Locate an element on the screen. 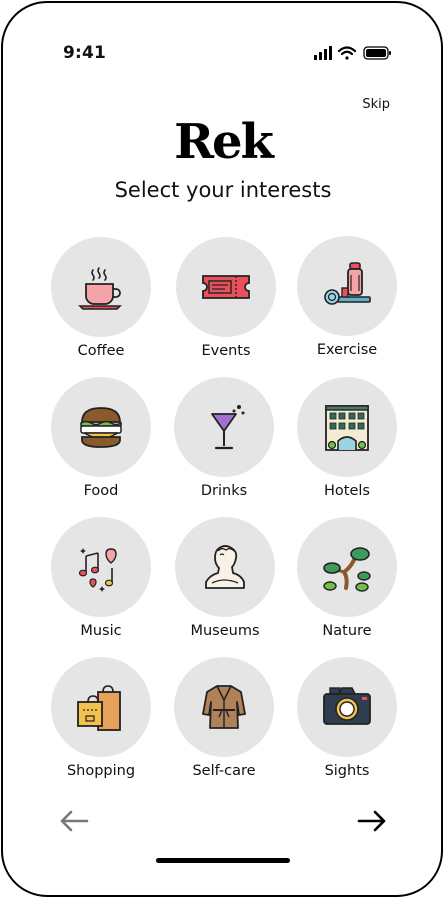 The image size is (446, 900). interest-label: Self-care is located at coordinates (224, 771).